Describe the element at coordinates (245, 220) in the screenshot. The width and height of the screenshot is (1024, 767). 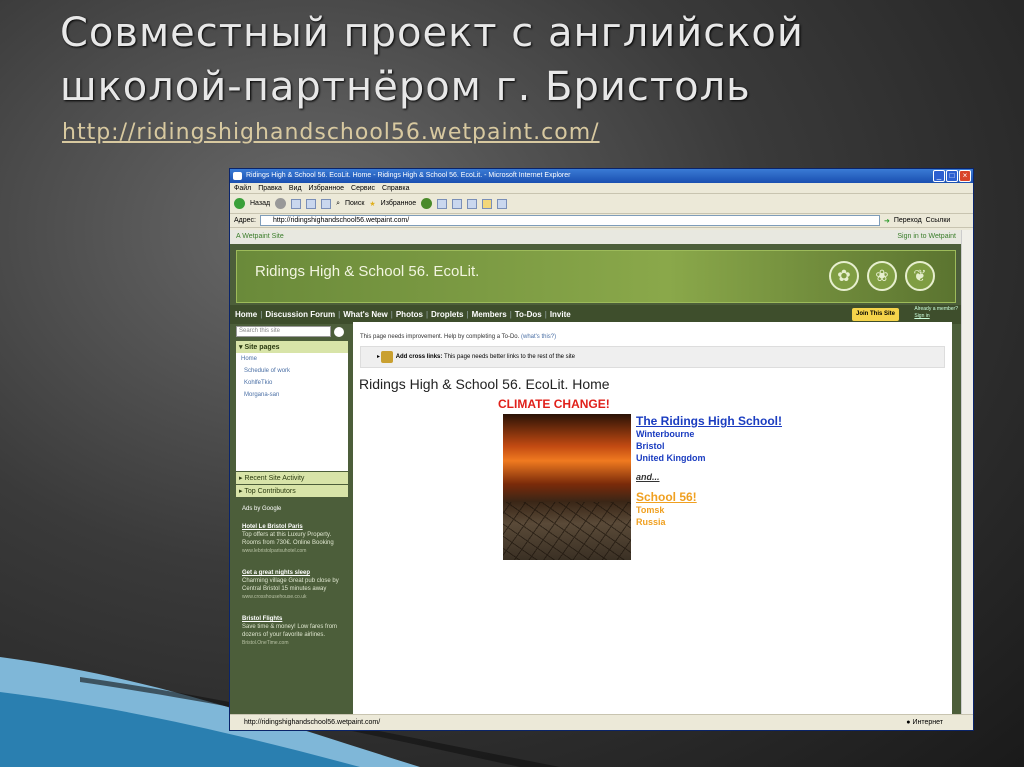
I see `address-label: Адрес:` at that location.